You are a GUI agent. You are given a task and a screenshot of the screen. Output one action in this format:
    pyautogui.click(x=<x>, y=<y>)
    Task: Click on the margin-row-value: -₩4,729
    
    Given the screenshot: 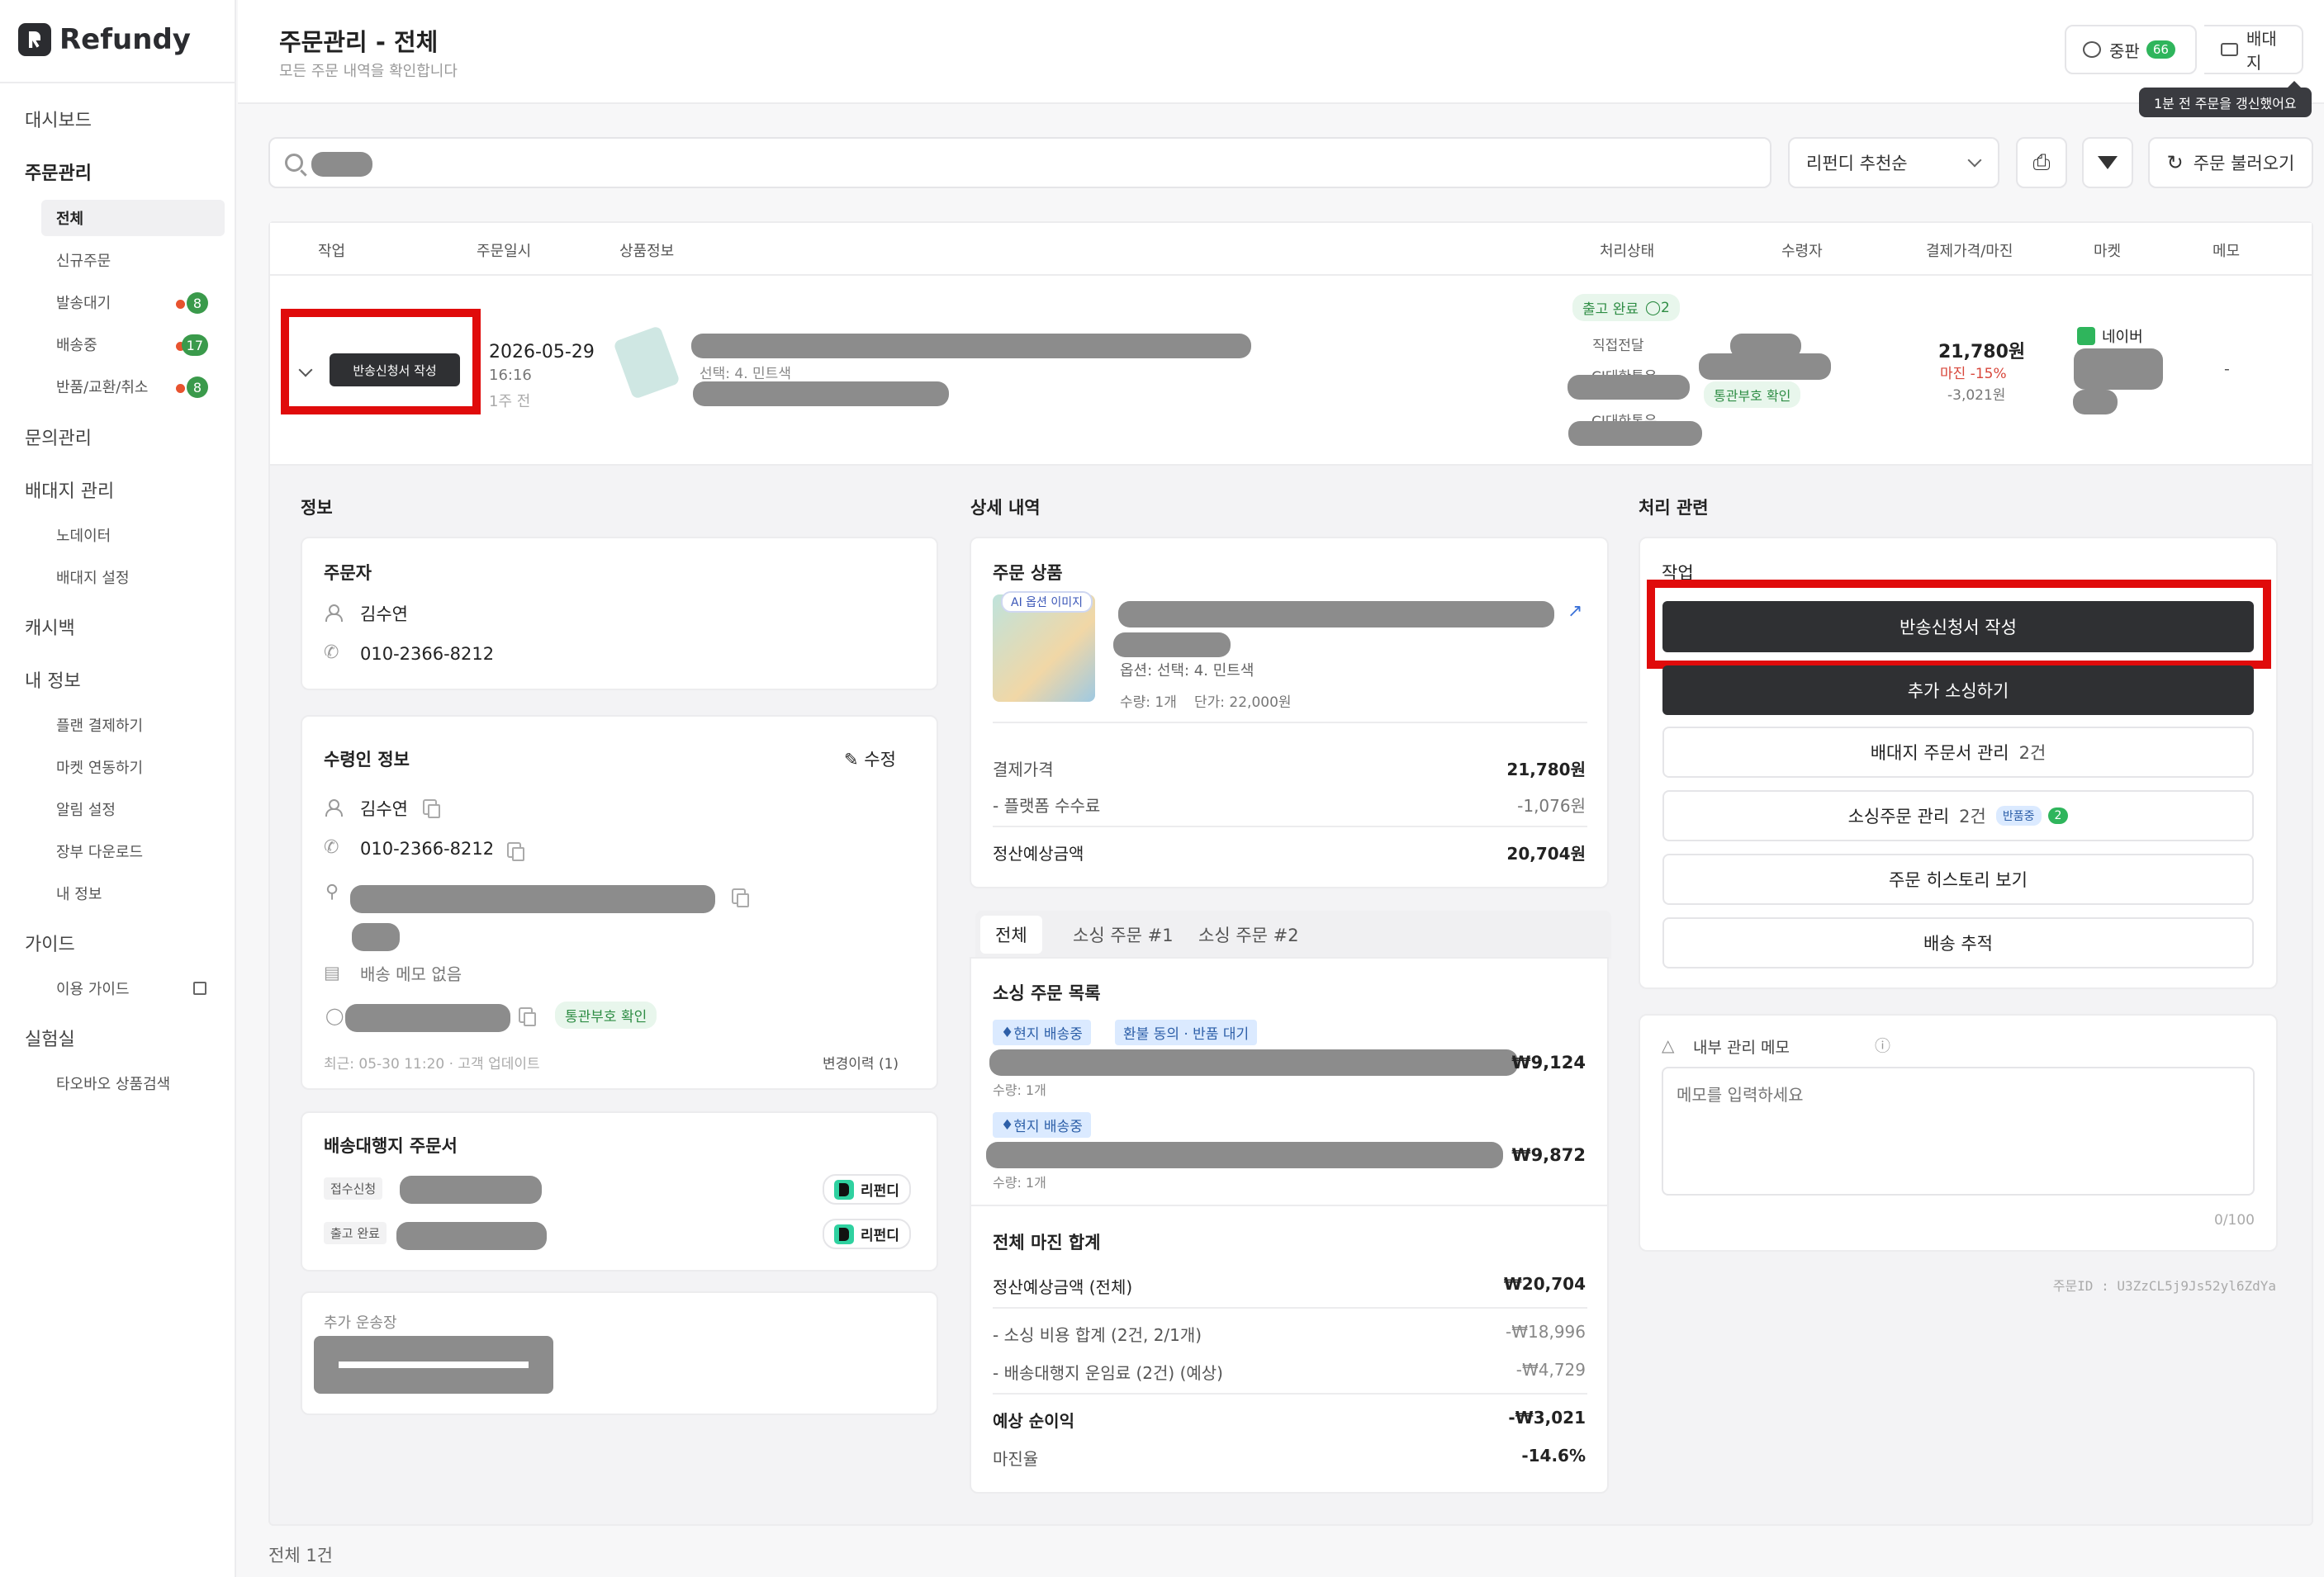 What is the action you would take?
    pyautogui.click(x=1550, y=1370)
    